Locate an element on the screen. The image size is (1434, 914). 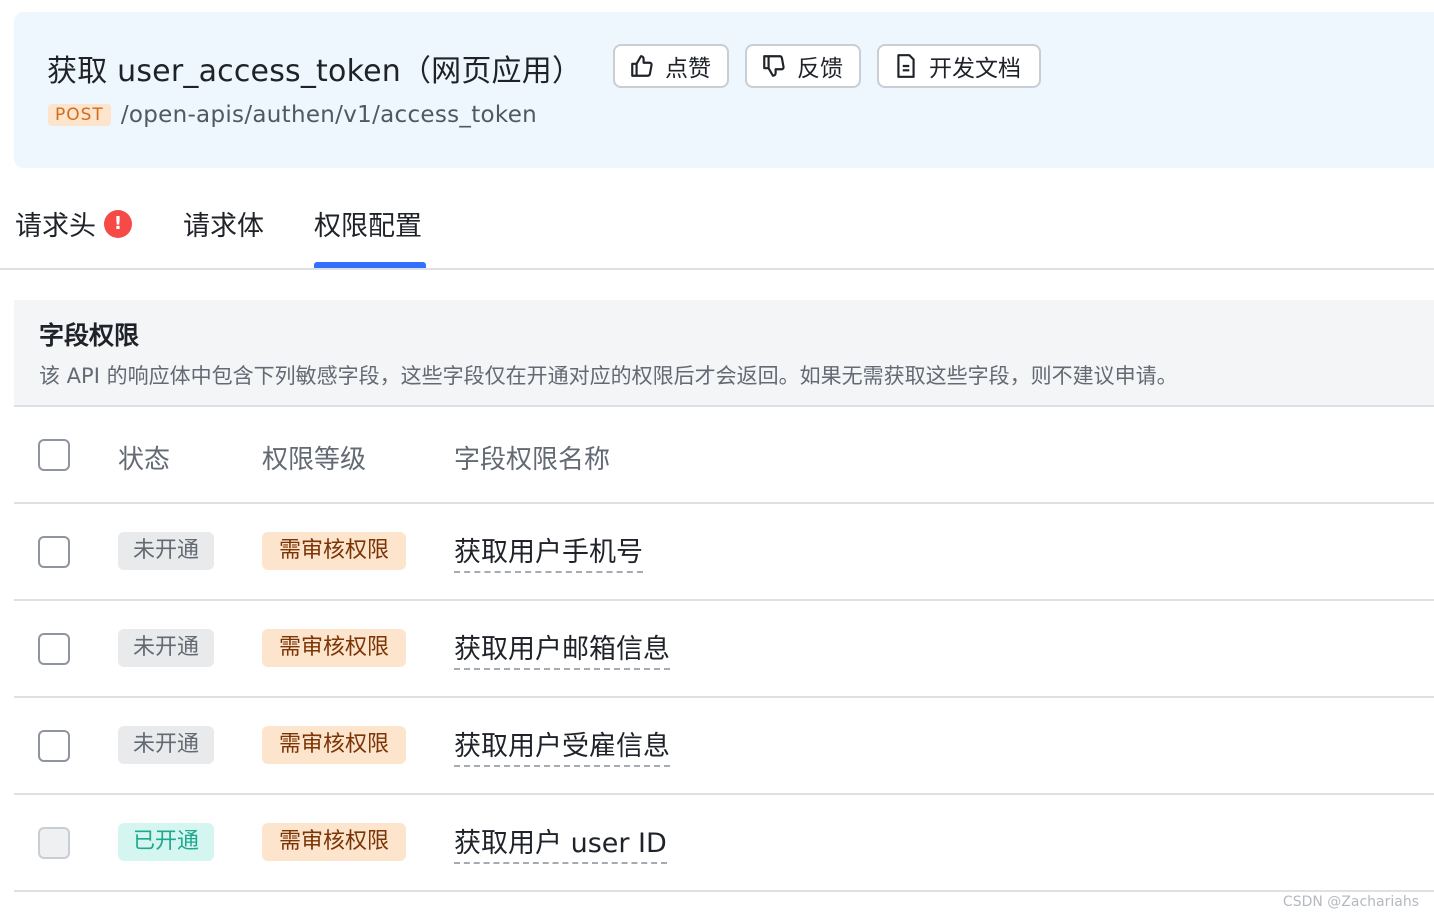
document-icon is located at coordinates (906, 66).